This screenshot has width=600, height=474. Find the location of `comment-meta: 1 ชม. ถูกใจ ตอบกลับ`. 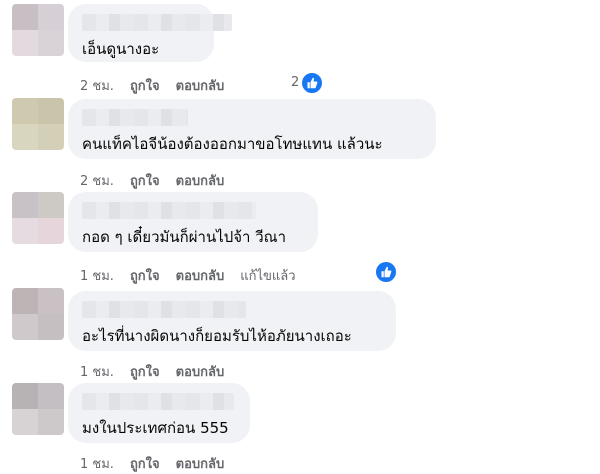

comment-meta: 1 ชม. ถูกใจ ตอบกลับ is located at coordinates (160, 371).